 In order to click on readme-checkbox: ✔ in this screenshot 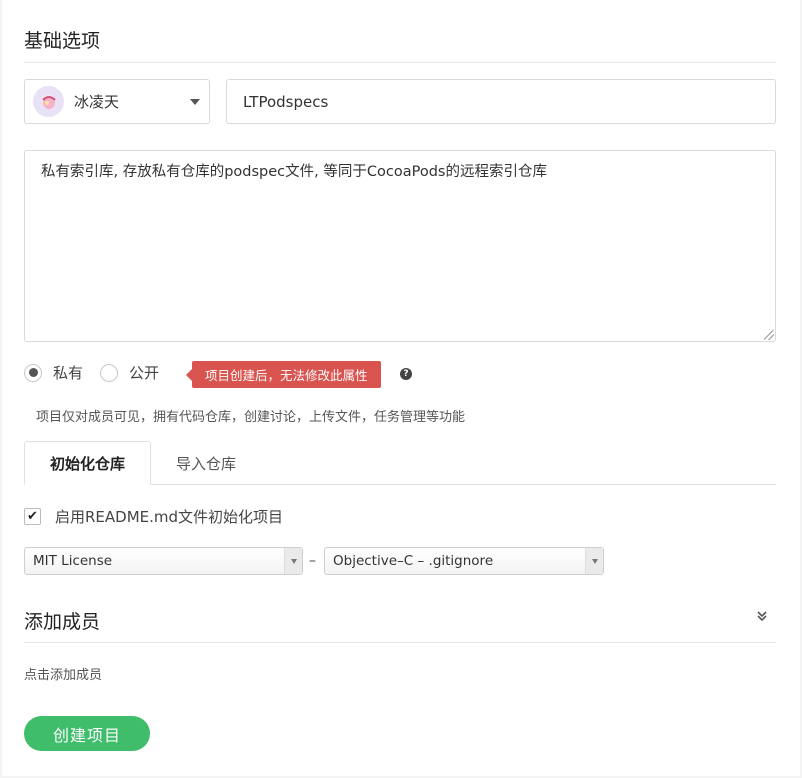, I will do `click(32, 516)`.